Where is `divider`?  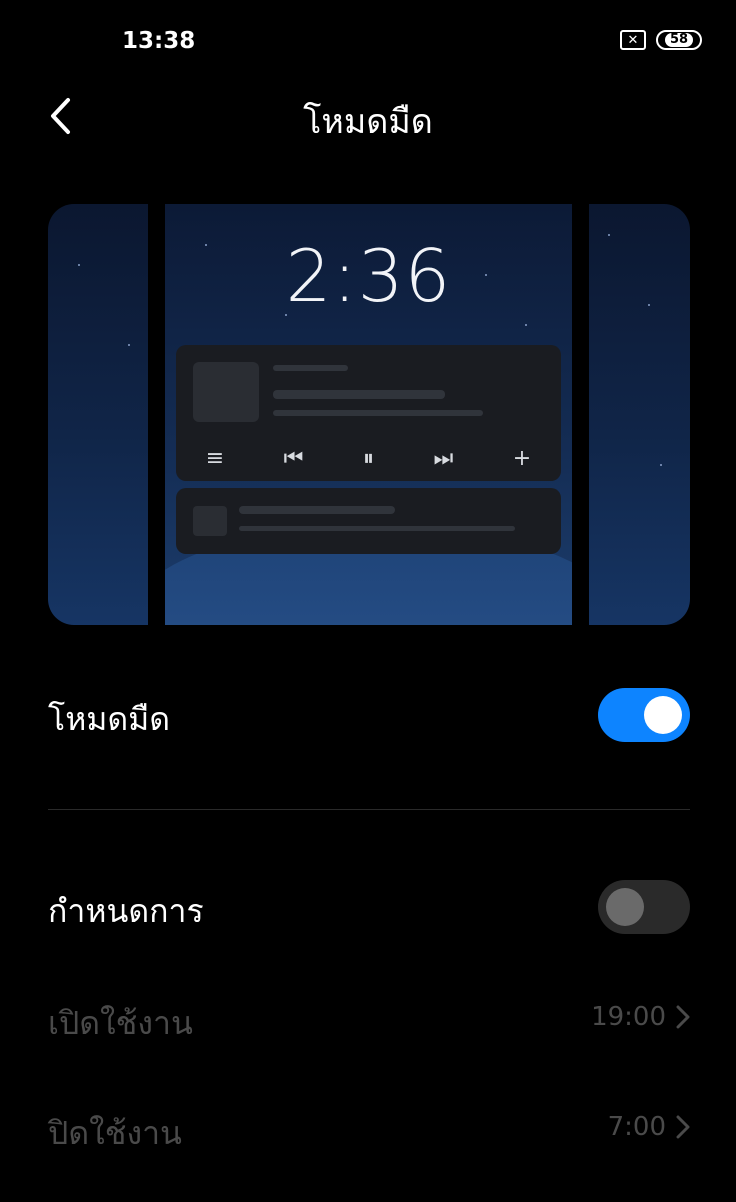 divider is located at coordinates (369, 809).